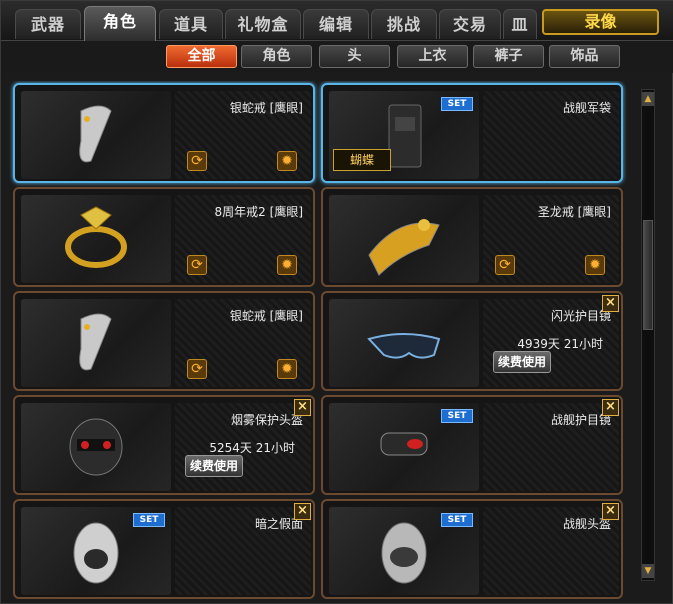 This screenshot has width=673, height=604. I want to click on item-info: 烟雾保护头盔 5254天 21小时, so click(243, 447).